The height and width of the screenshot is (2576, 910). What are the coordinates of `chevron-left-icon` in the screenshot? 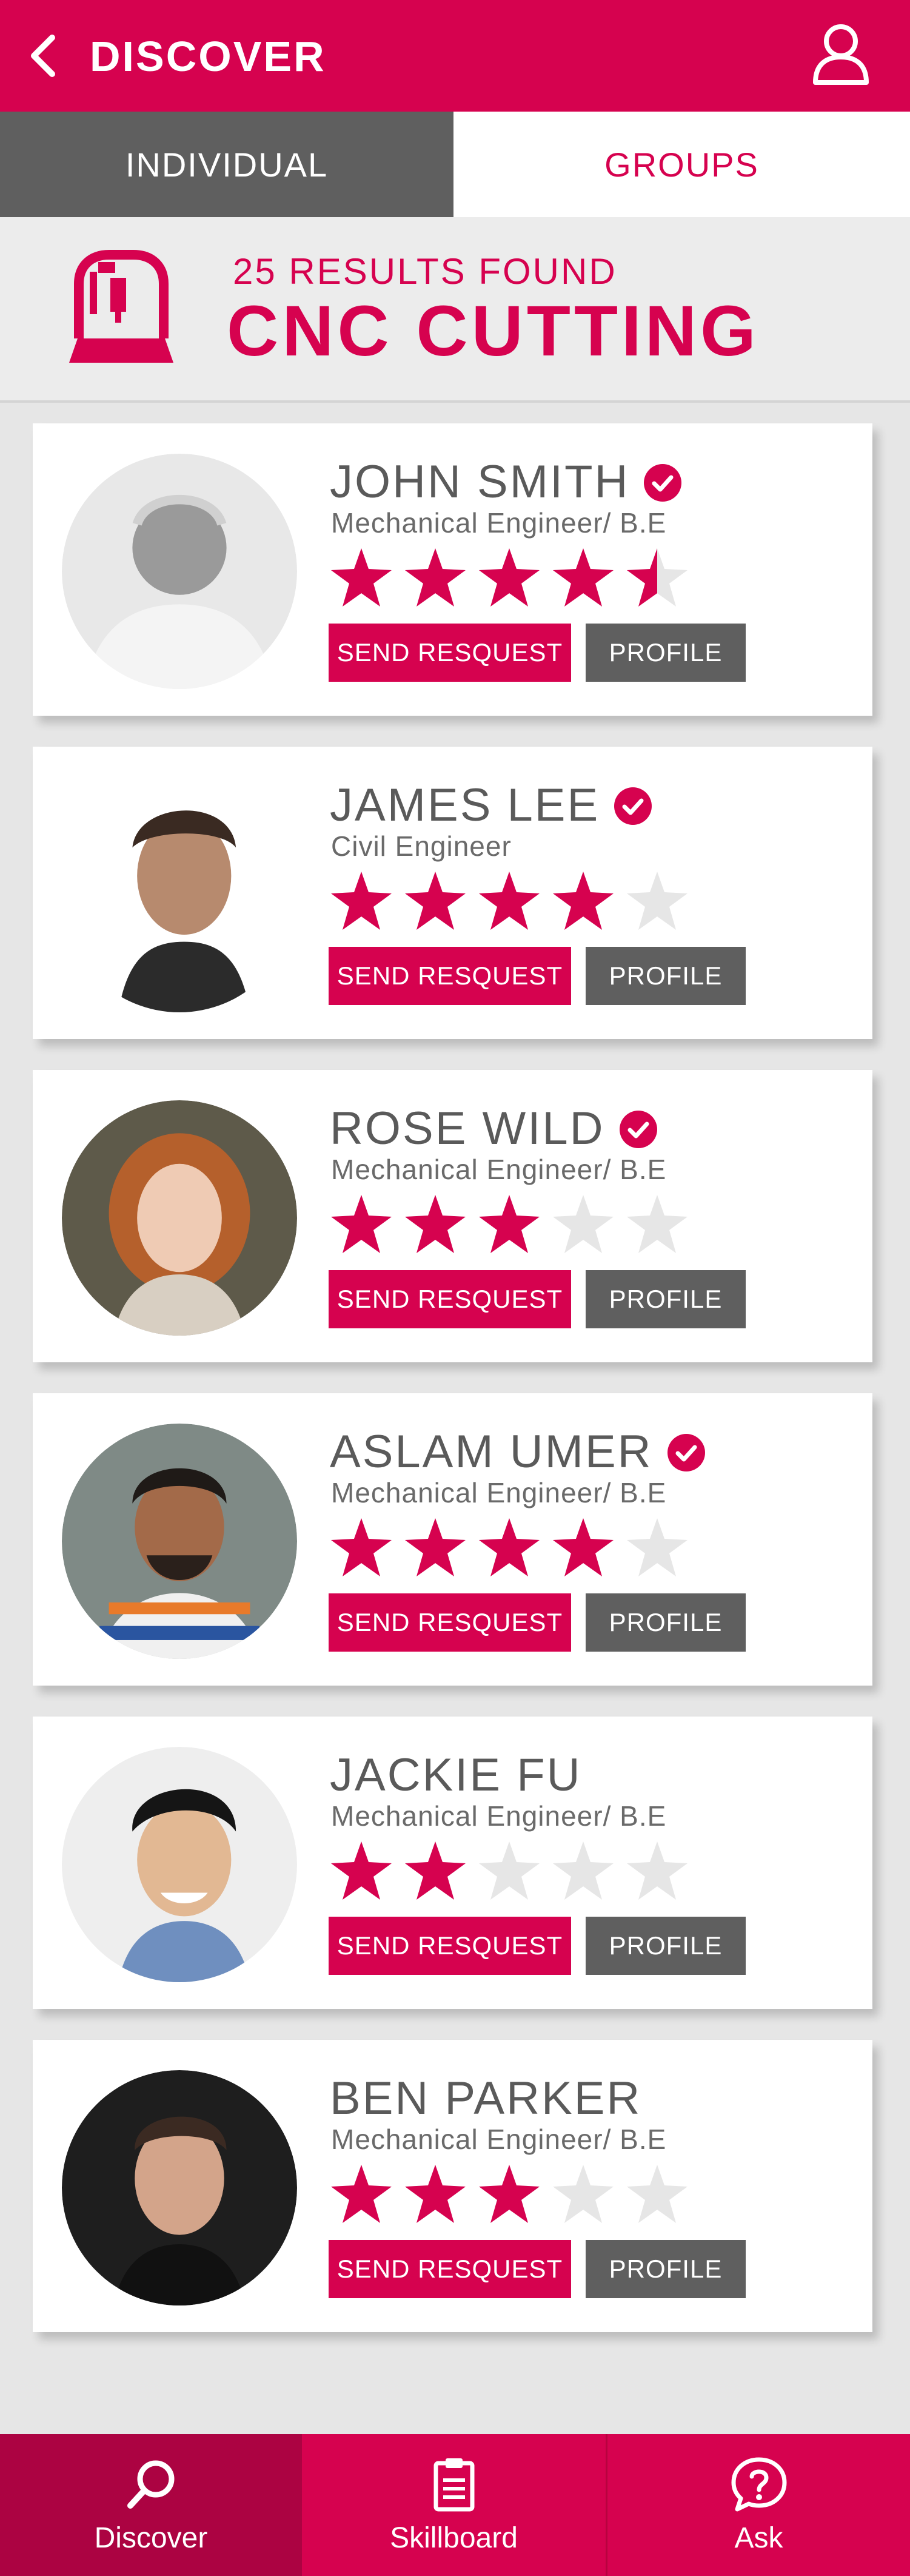 It's located at (43, 56).